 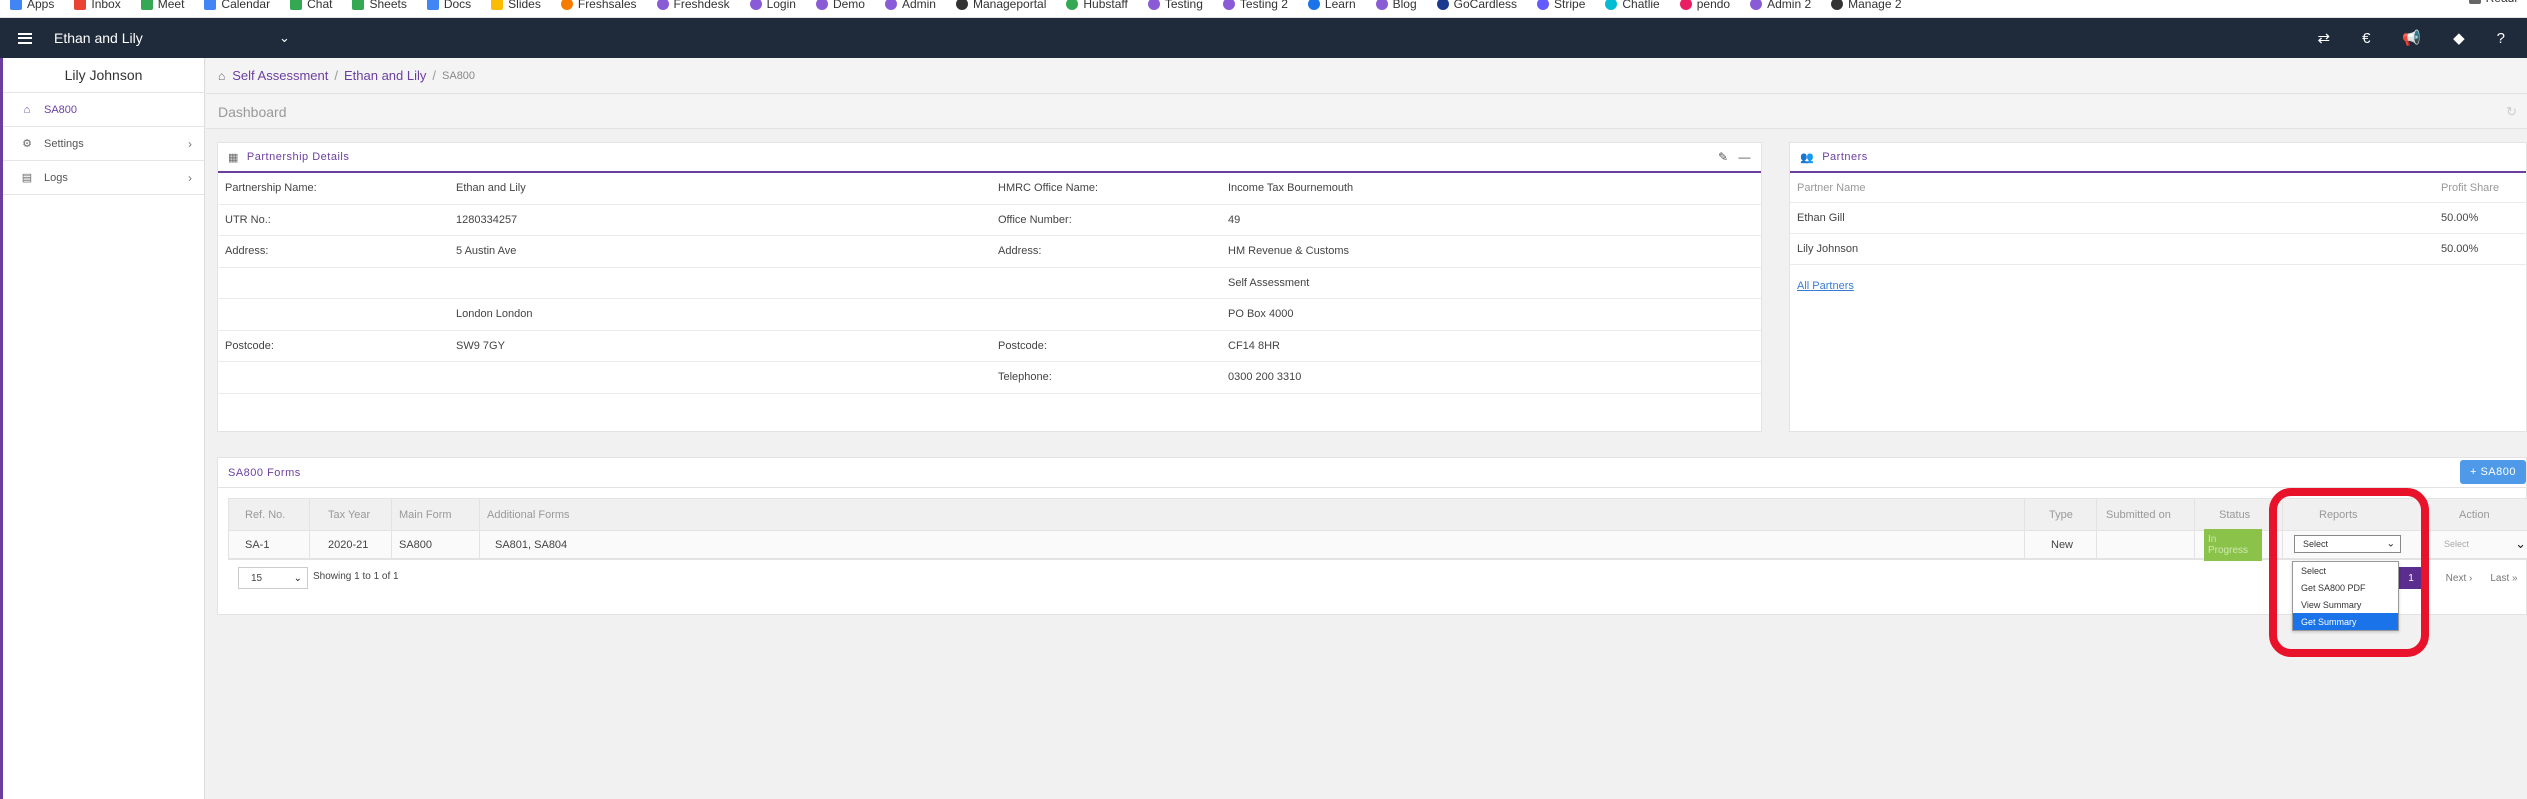 I want to click on pagination-row: 15 ⌄ Showing 1 to 1 of 1 1 Next › Last », so click(x=1377, y=578).